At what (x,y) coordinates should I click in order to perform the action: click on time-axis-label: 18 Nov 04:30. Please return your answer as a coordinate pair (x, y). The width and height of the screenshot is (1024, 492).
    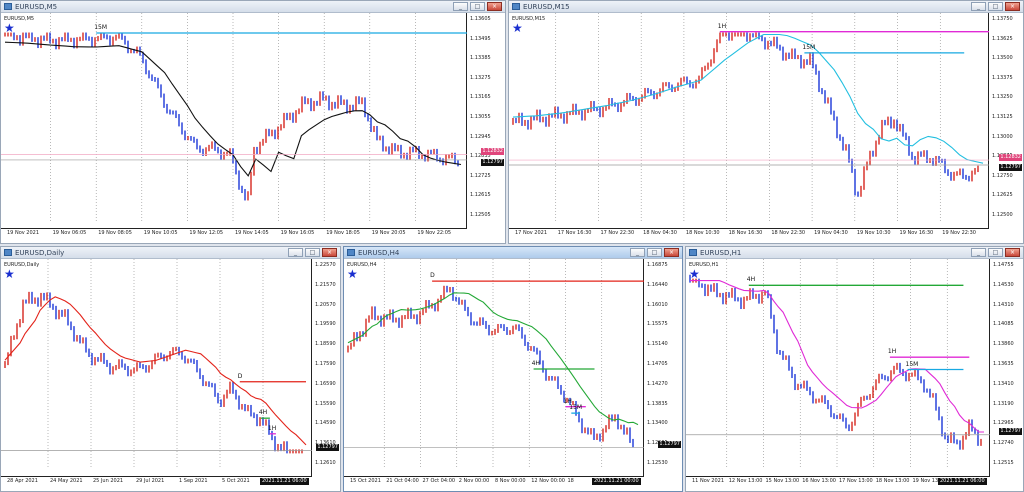
    Looking at the image, I should click on (660, 233).